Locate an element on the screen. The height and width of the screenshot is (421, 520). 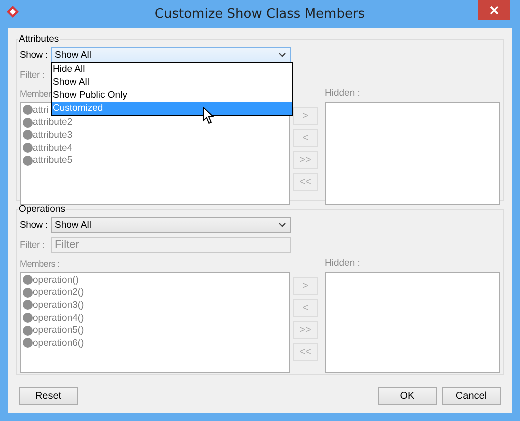
member-item: operation2() is located at coordinates (58, 292).